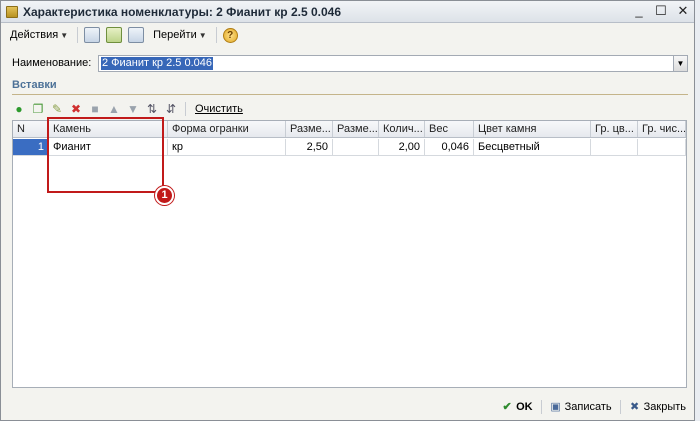 The image size is (700, 421). What do you see at coordinates (614, 147) in the screenshot?
I see `cell-color-group` at bounding box center [614, 147].